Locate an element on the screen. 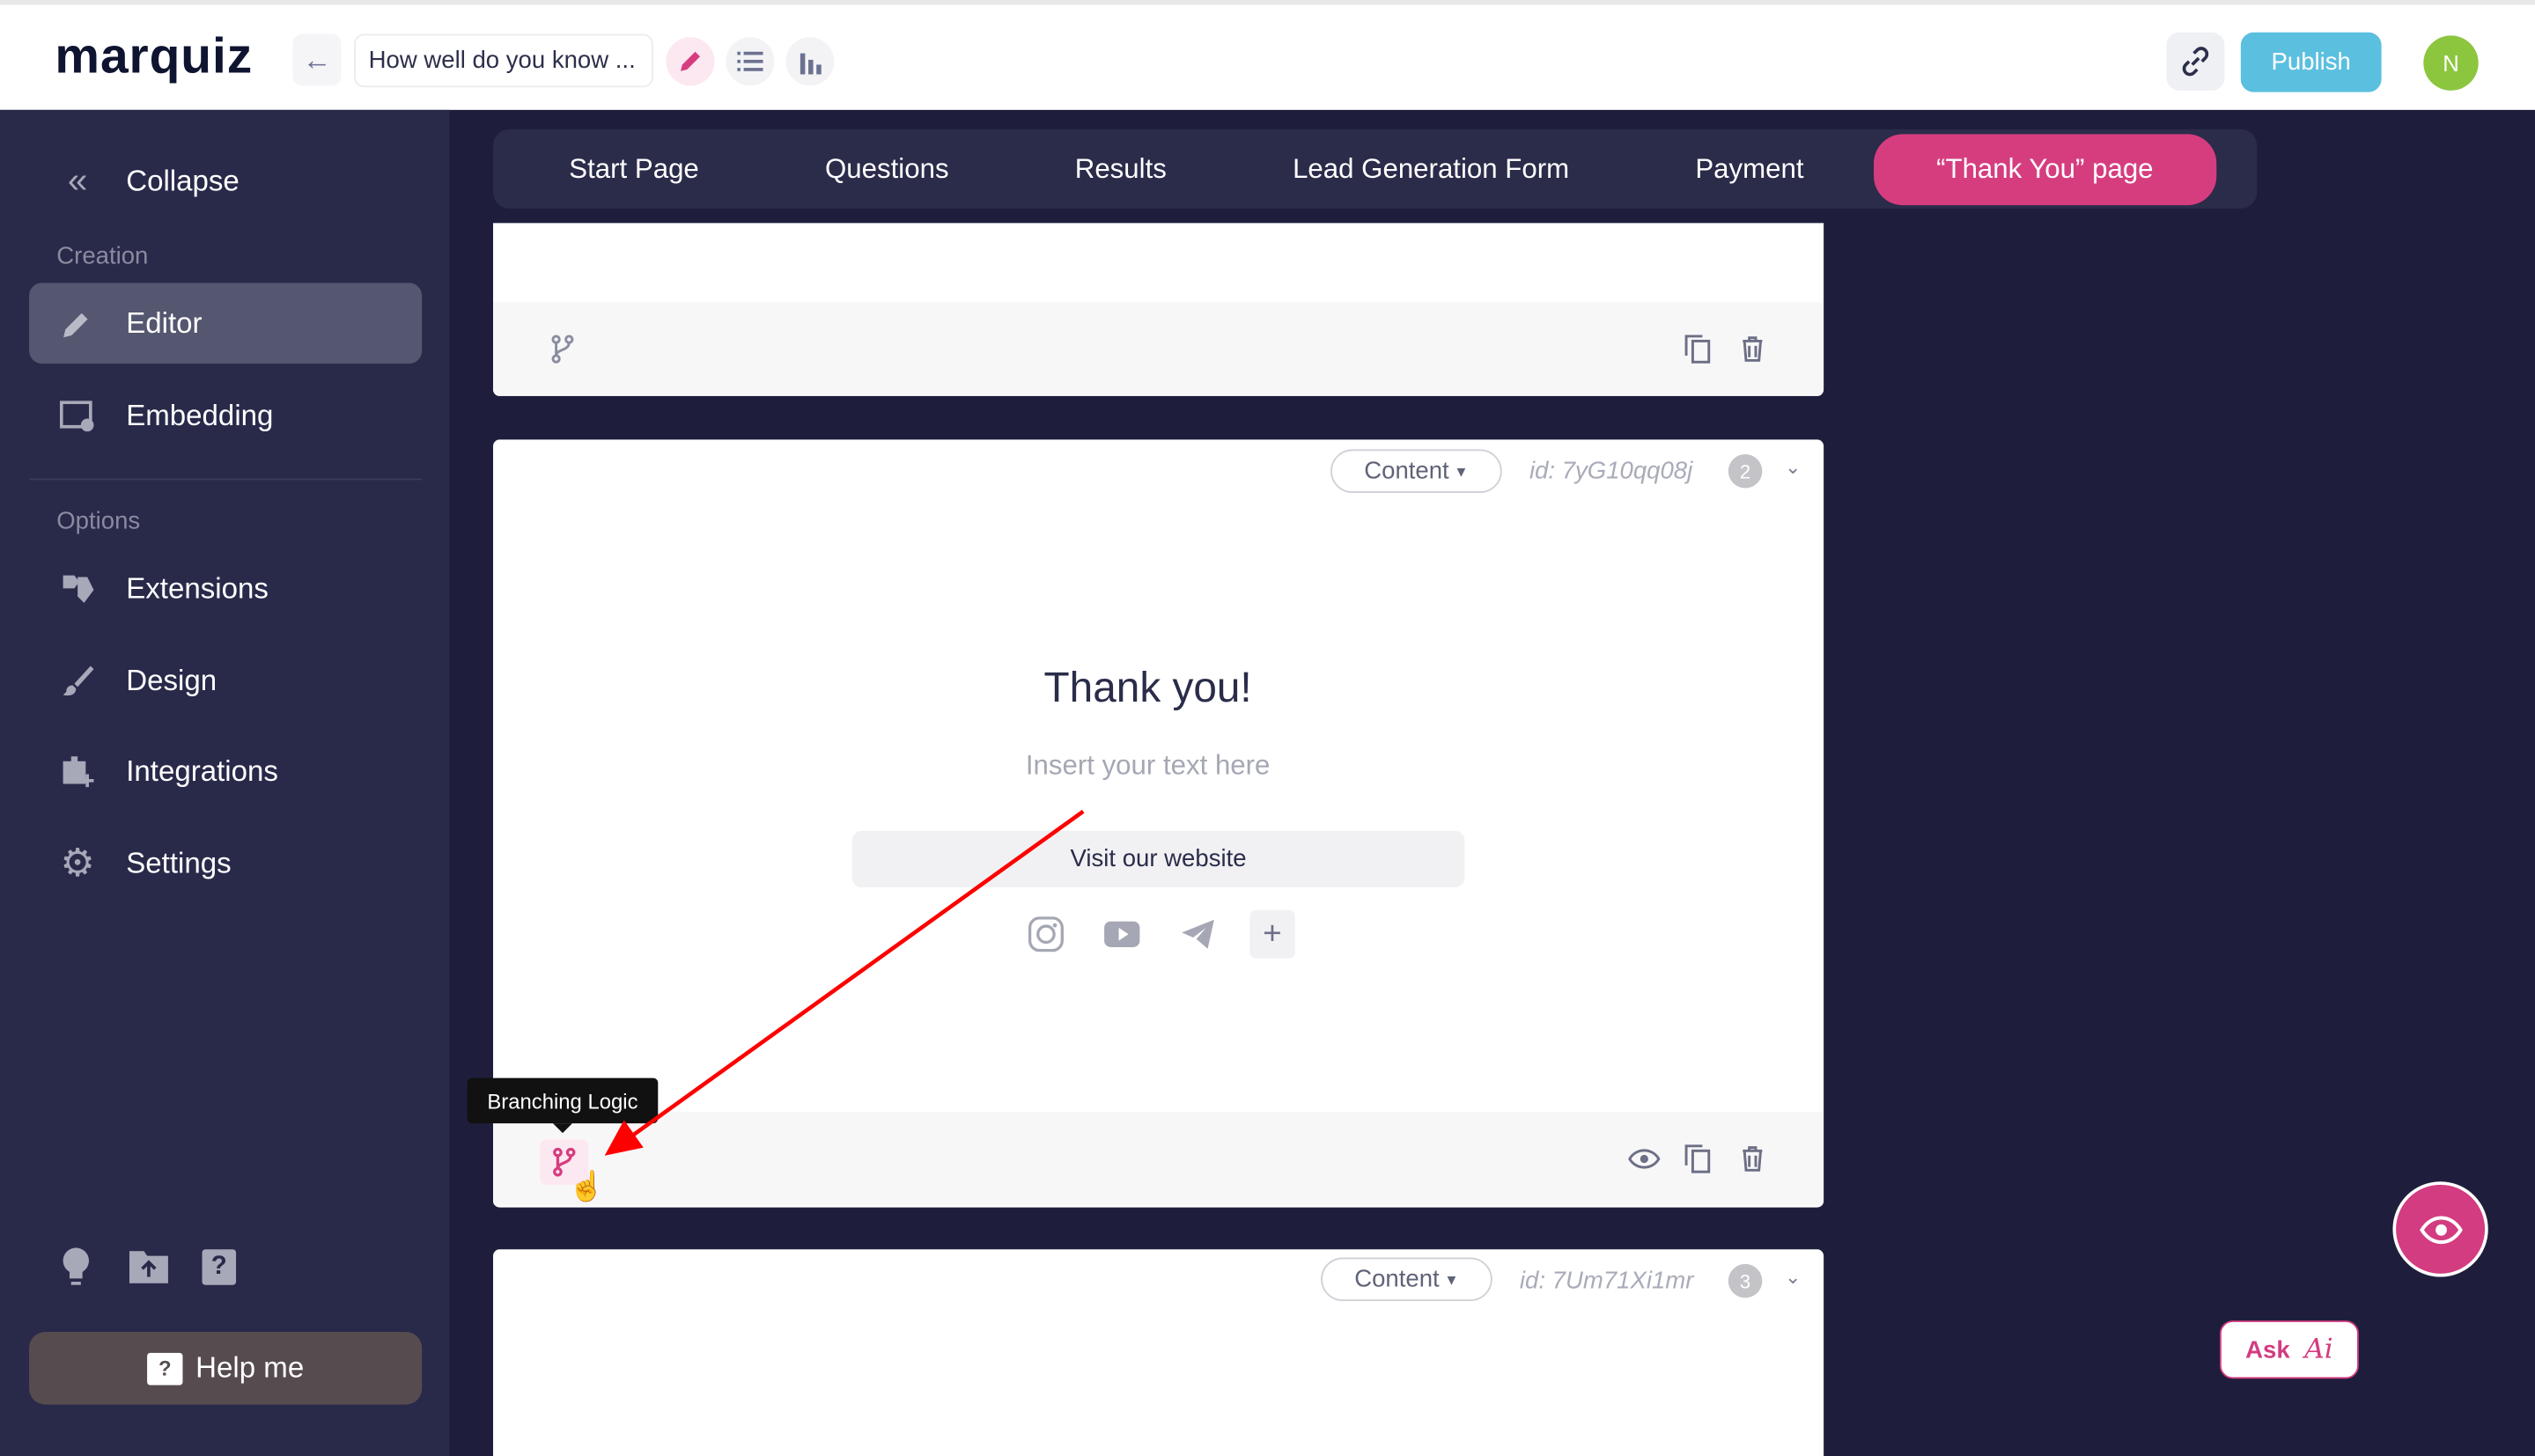 This screenshot has width=2535, height=1456. ai-sparkle-icon: Ai is located at coordinates (2318, 1349).